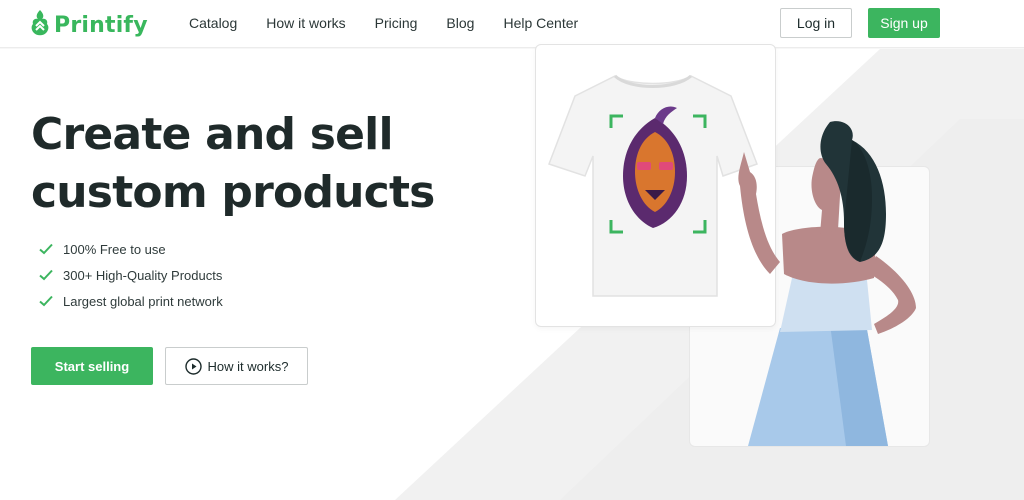 The height and width of the screenshot is (500, 1024). Describe the element at coordinates (101, 25) in the screenshot. I see `brand-name: Printify` at that location.